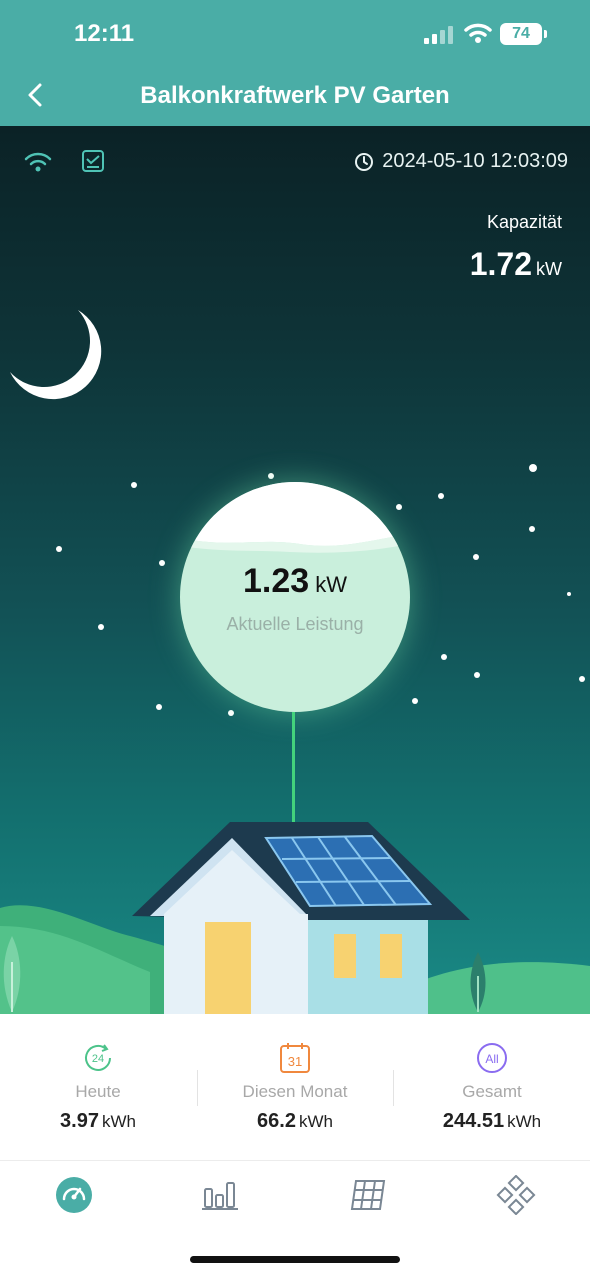 This screenshot has width=590, height=1275. Describe the element at coordinates (295, 1091) in the screenshot. I see `stat-month-label: Diesen Monat` at that location.